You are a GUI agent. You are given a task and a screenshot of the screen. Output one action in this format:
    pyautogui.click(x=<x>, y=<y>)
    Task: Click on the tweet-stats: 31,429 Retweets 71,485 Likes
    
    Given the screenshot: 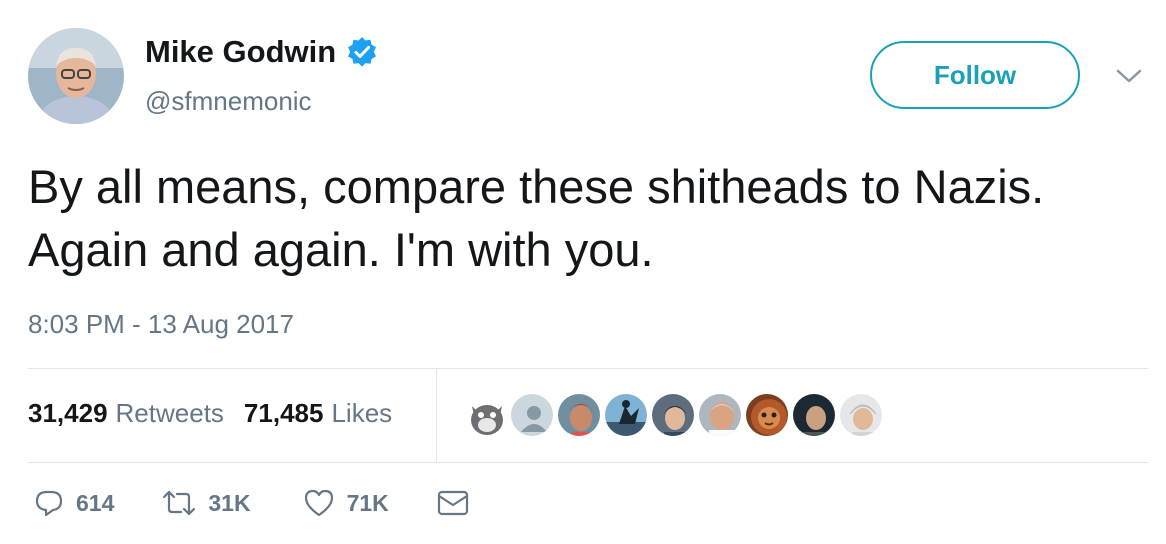 What is the action you would take?
    pyautogui.click(x=210, y=413)
    